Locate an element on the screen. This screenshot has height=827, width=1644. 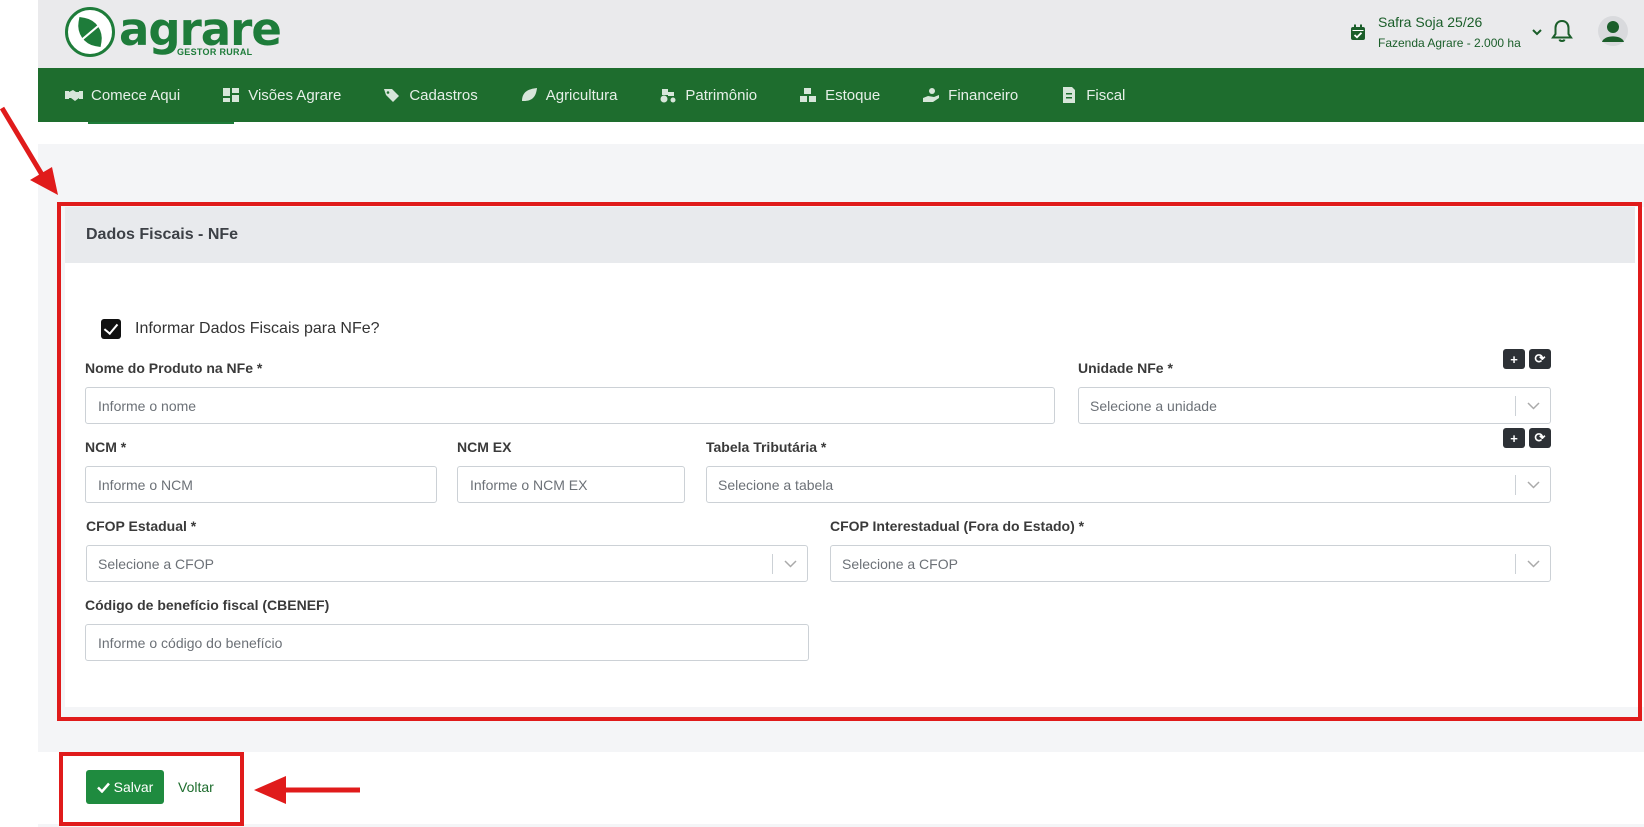
nav-label: Patrimônio is located at coordinates (721, 95).